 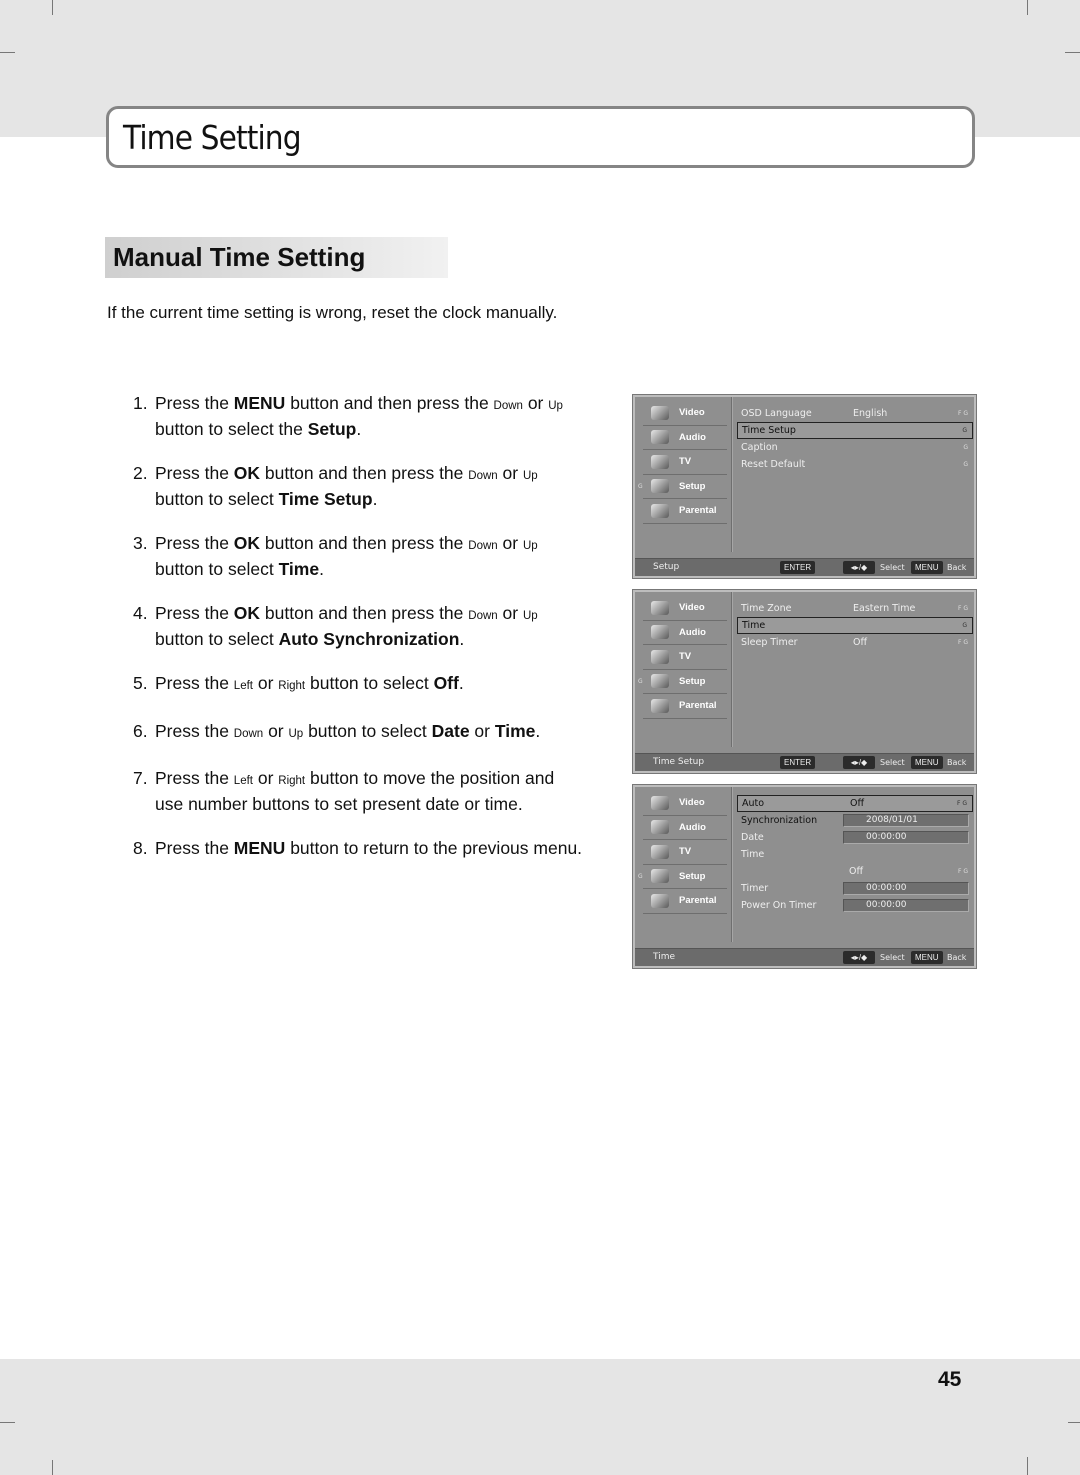 I want to click on osd-row-label: Time Zone, so click(x=766, y=608).